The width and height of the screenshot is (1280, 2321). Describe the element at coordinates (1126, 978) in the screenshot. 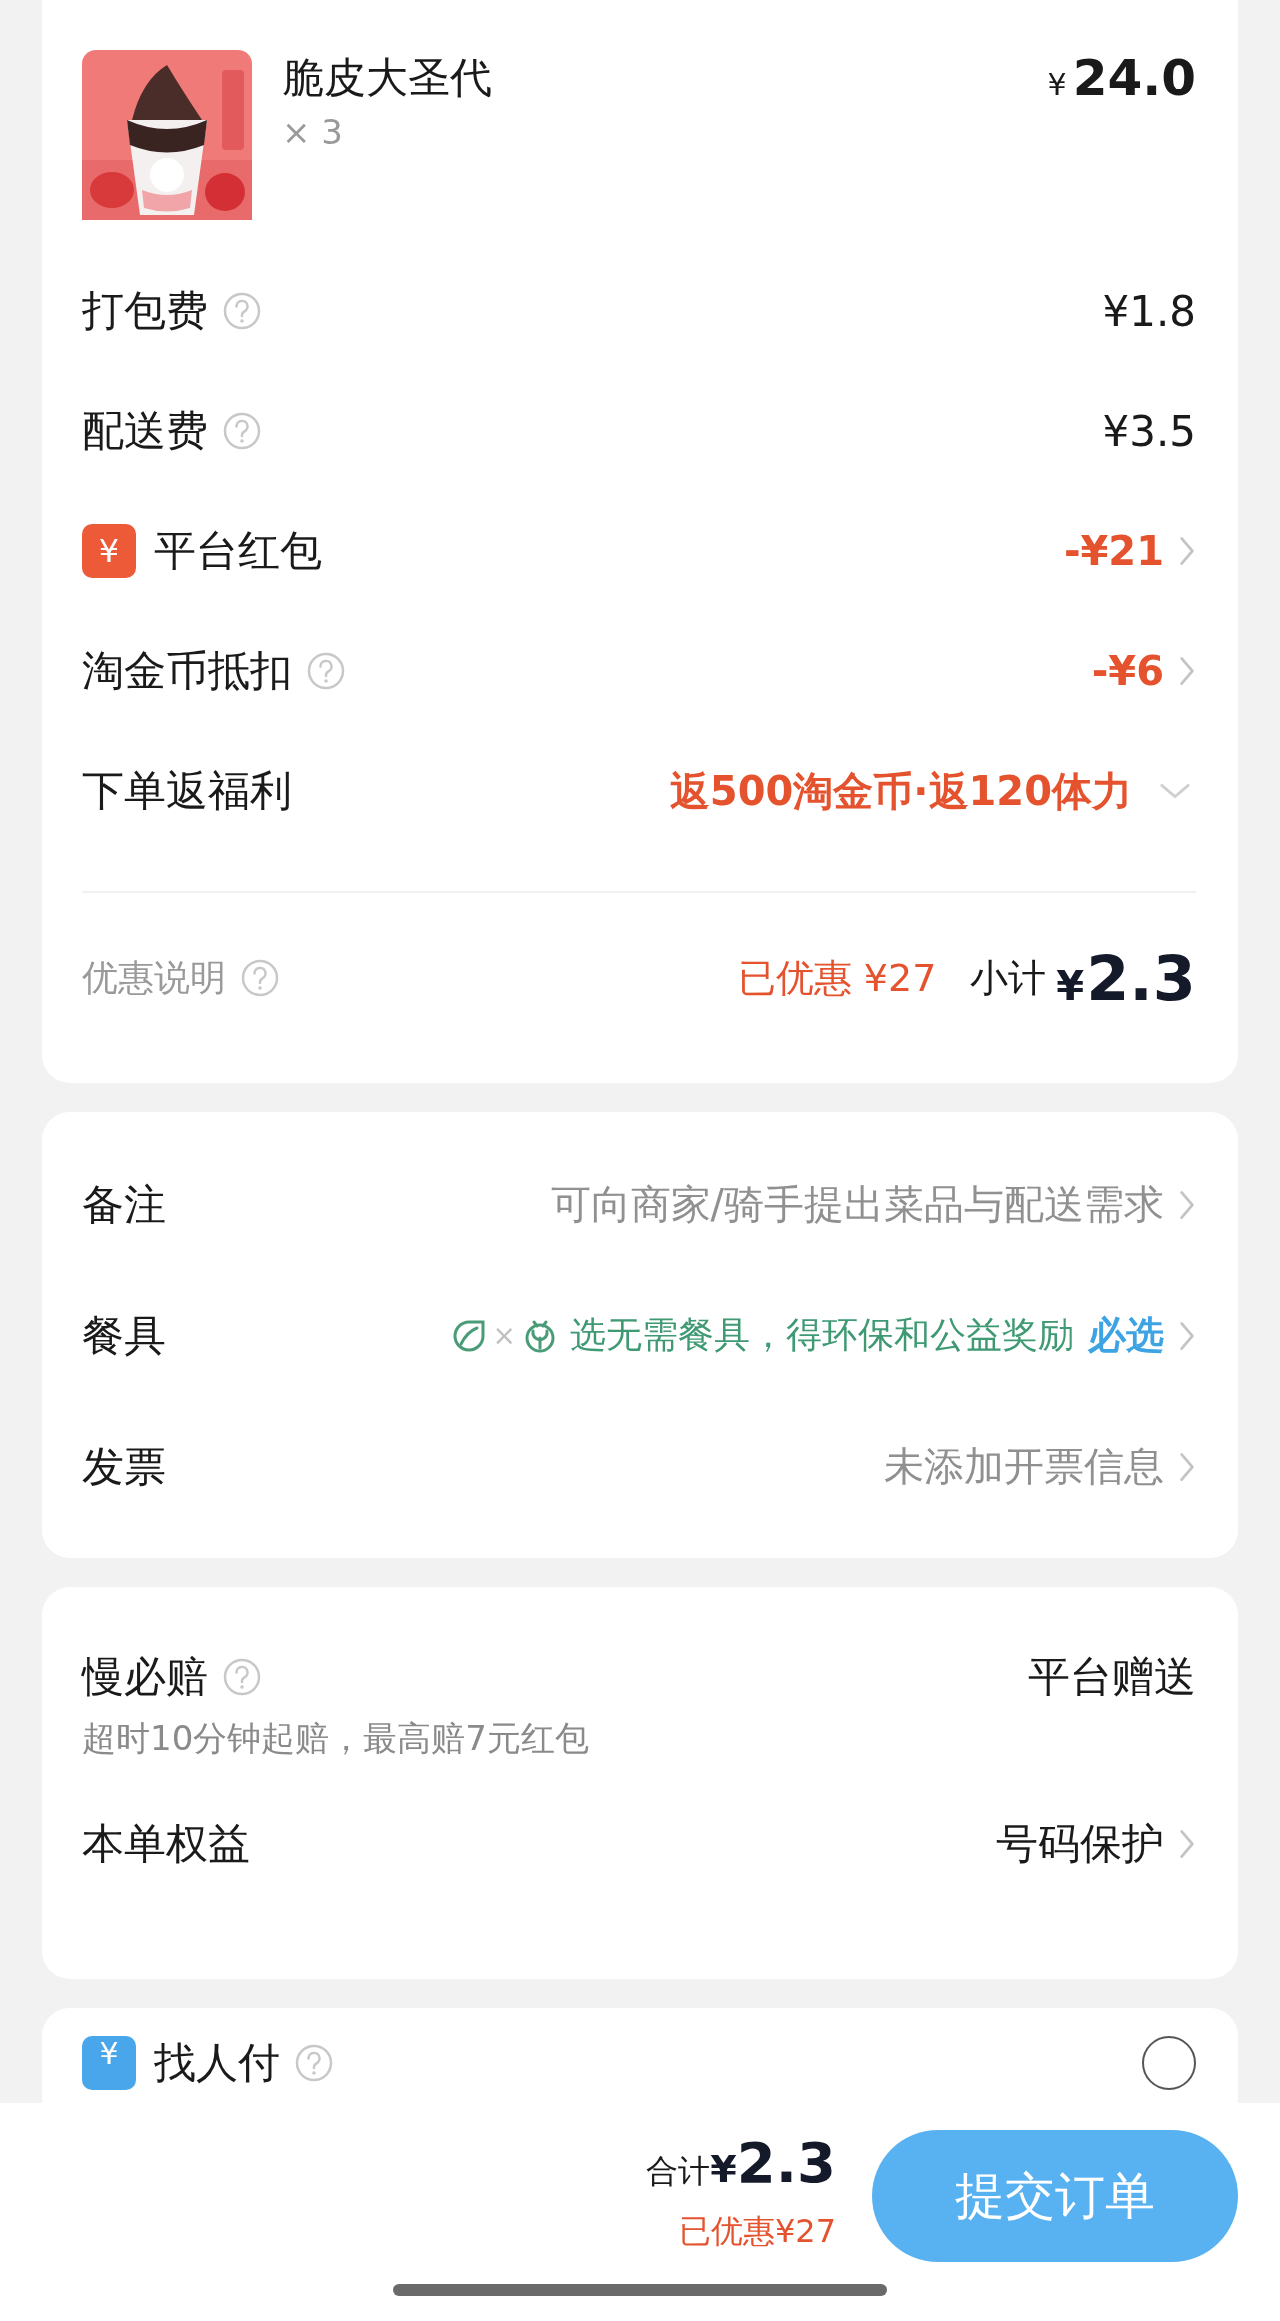

I see `subtotal-amount: ¥2.3` at that location.